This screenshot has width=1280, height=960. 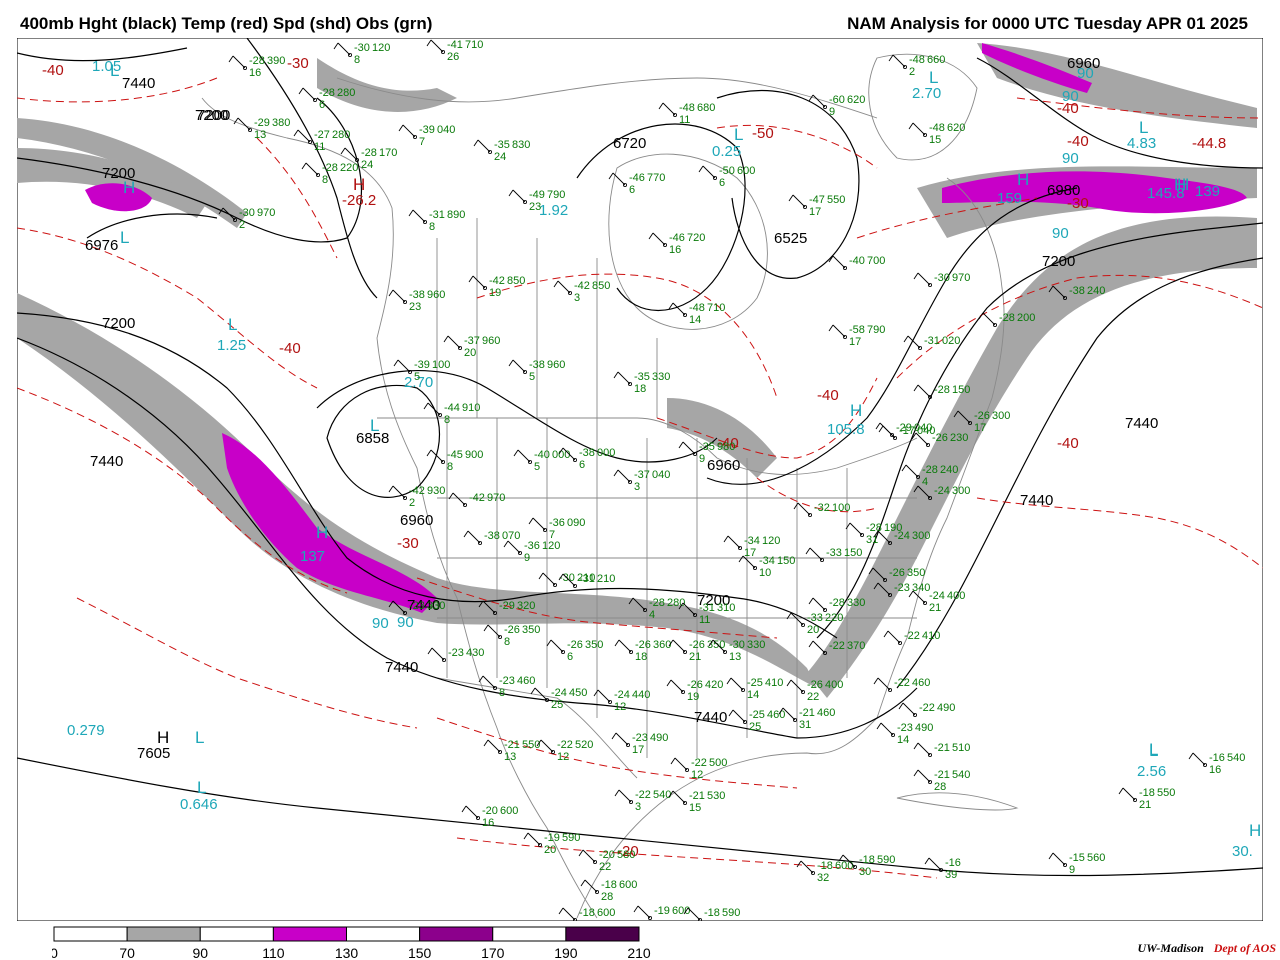 I want to click on station-temp: -19, so click(x=552, y=838).